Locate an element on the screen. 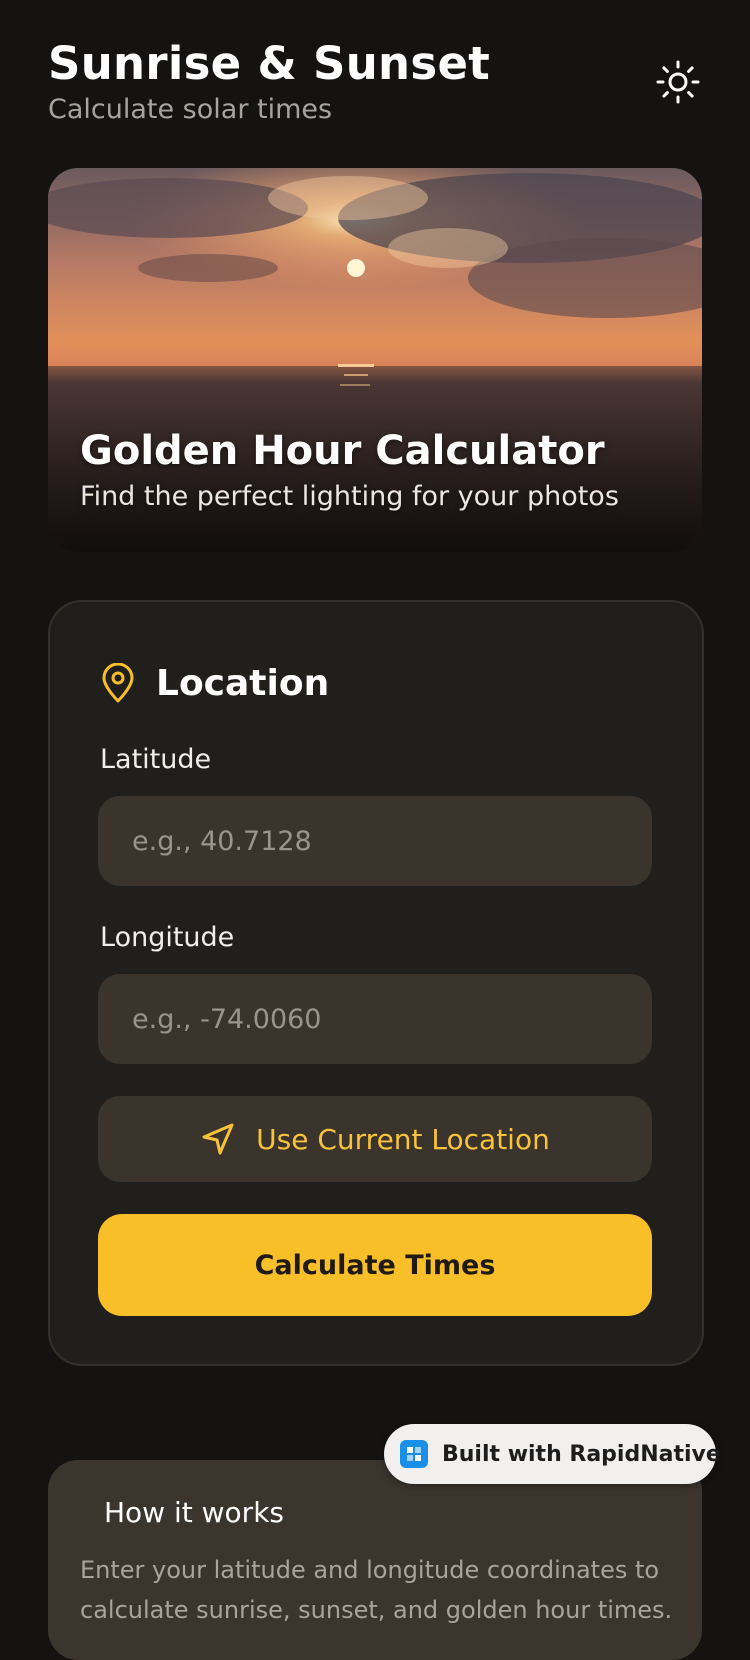 Image resolution: width=750 pixels, height=1660 pixels. rapidnative-logo-icon is located at coordinates (414, 1454).